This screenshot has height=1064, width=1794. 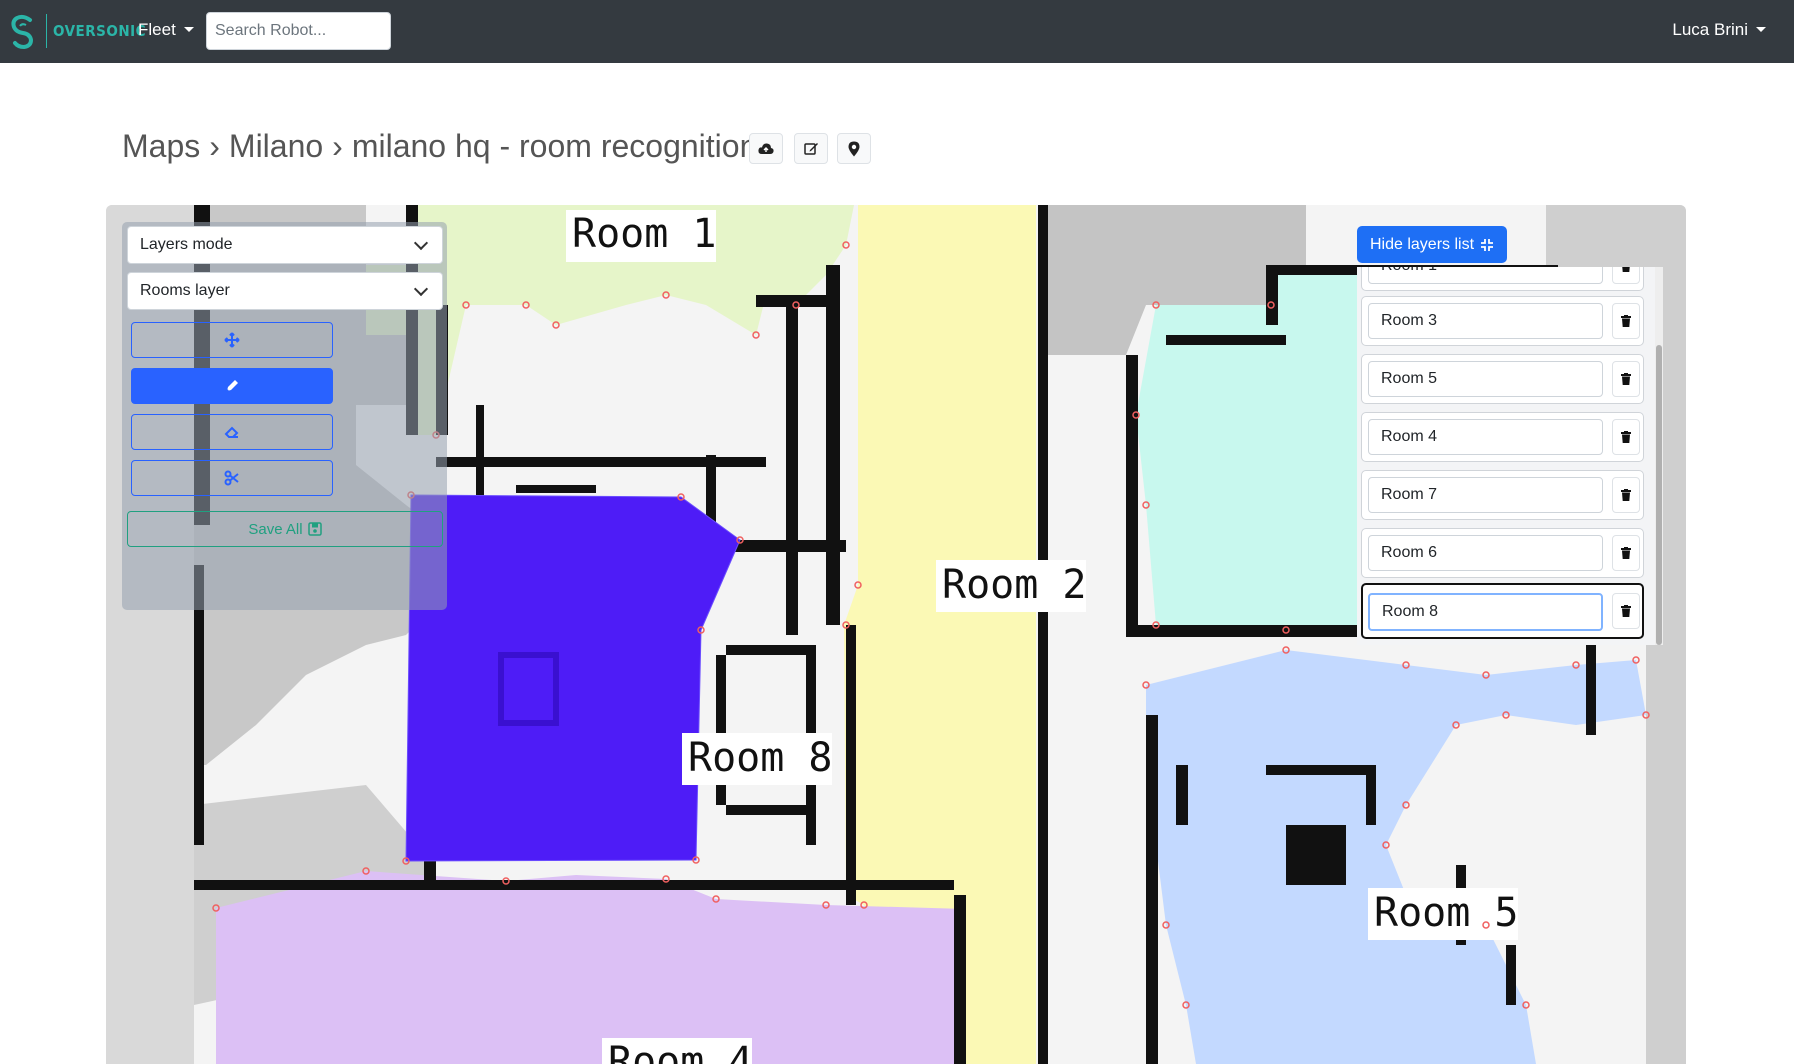 What do you see at coordinates (46, 31) in the screenshot?
I see `brand-divider` at bounding box center [46, 31].